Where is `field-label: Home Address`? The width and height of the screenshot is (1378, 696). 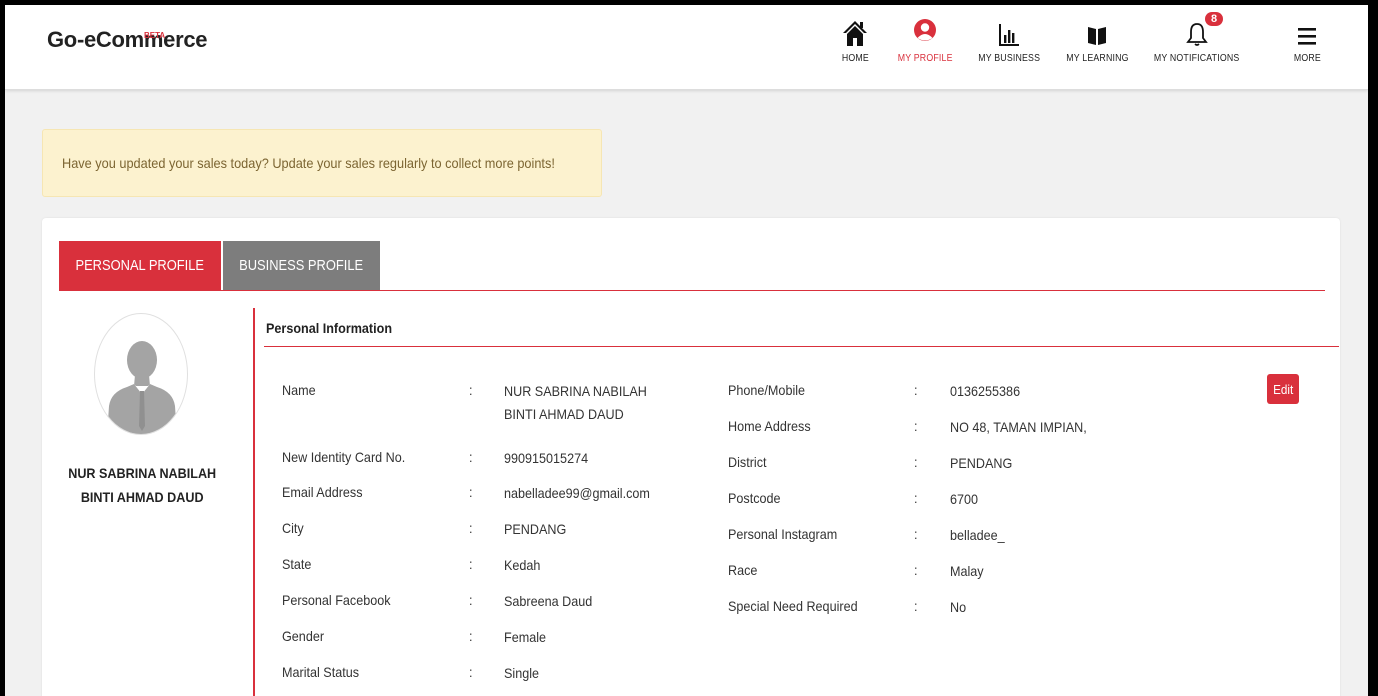
field-label: Home Address is located at coordinates (769, 426).